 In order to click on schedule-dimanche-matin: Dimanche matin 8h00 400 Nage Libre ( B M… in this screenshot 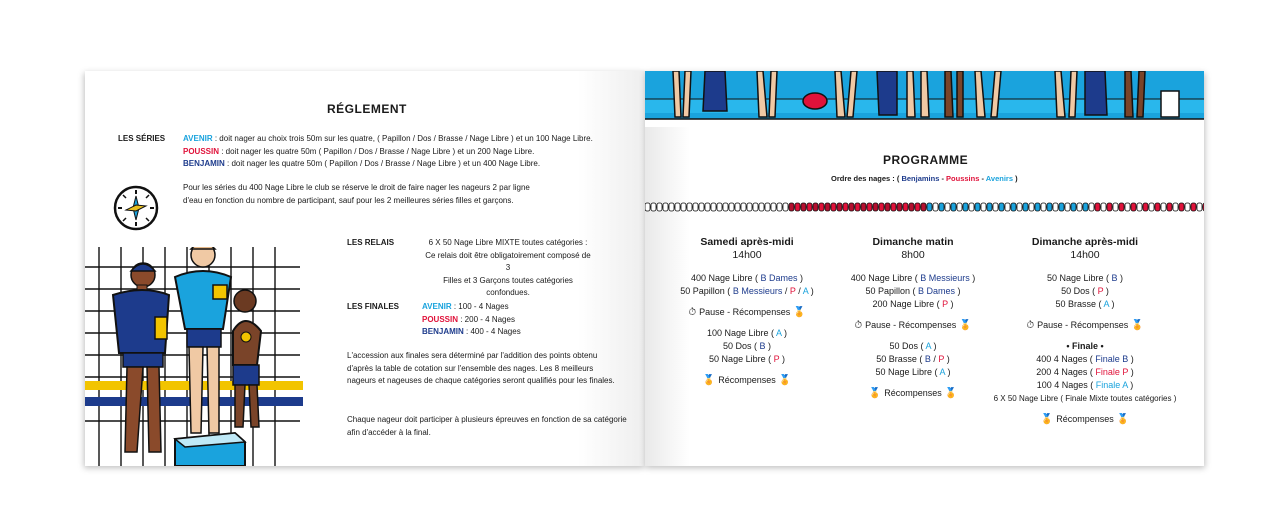, I will do `click(913, 318)`.